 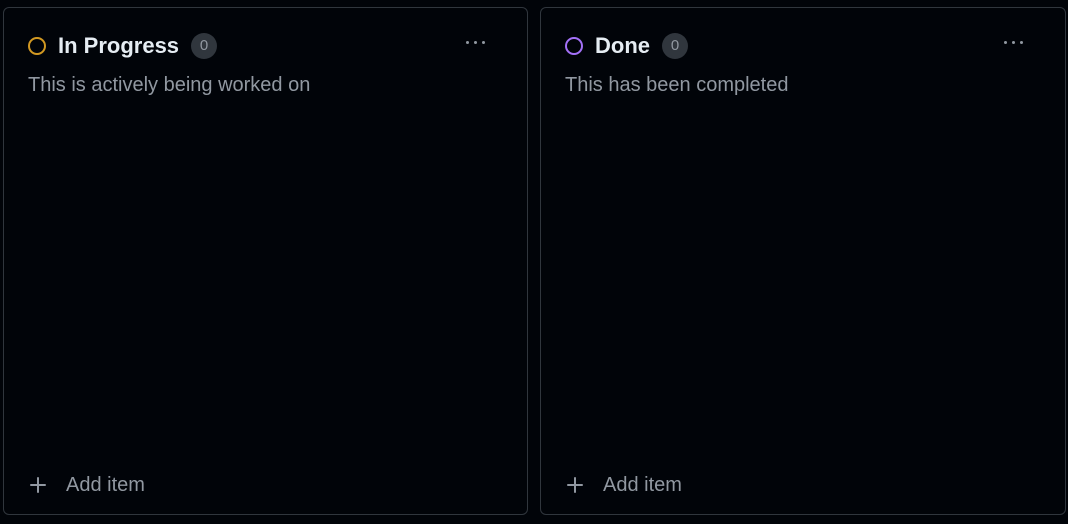 I want to click on column-title: In Progress, so click(x=119, y=45).